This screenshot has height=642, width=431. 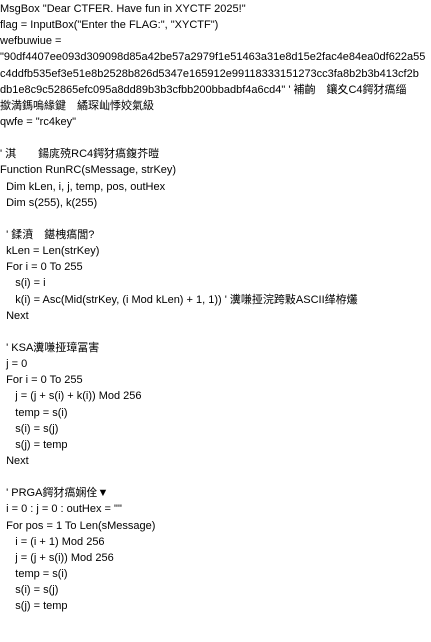 I want to click on code-line: wefbuwiue =, so click(x=31, y=41).